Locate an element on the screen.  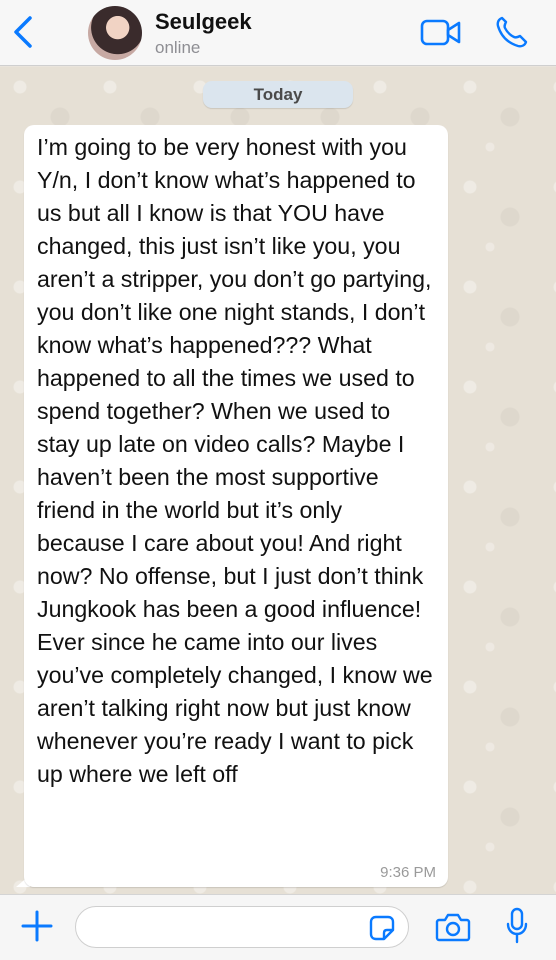
input-bar is located at coordinates (278, 927).